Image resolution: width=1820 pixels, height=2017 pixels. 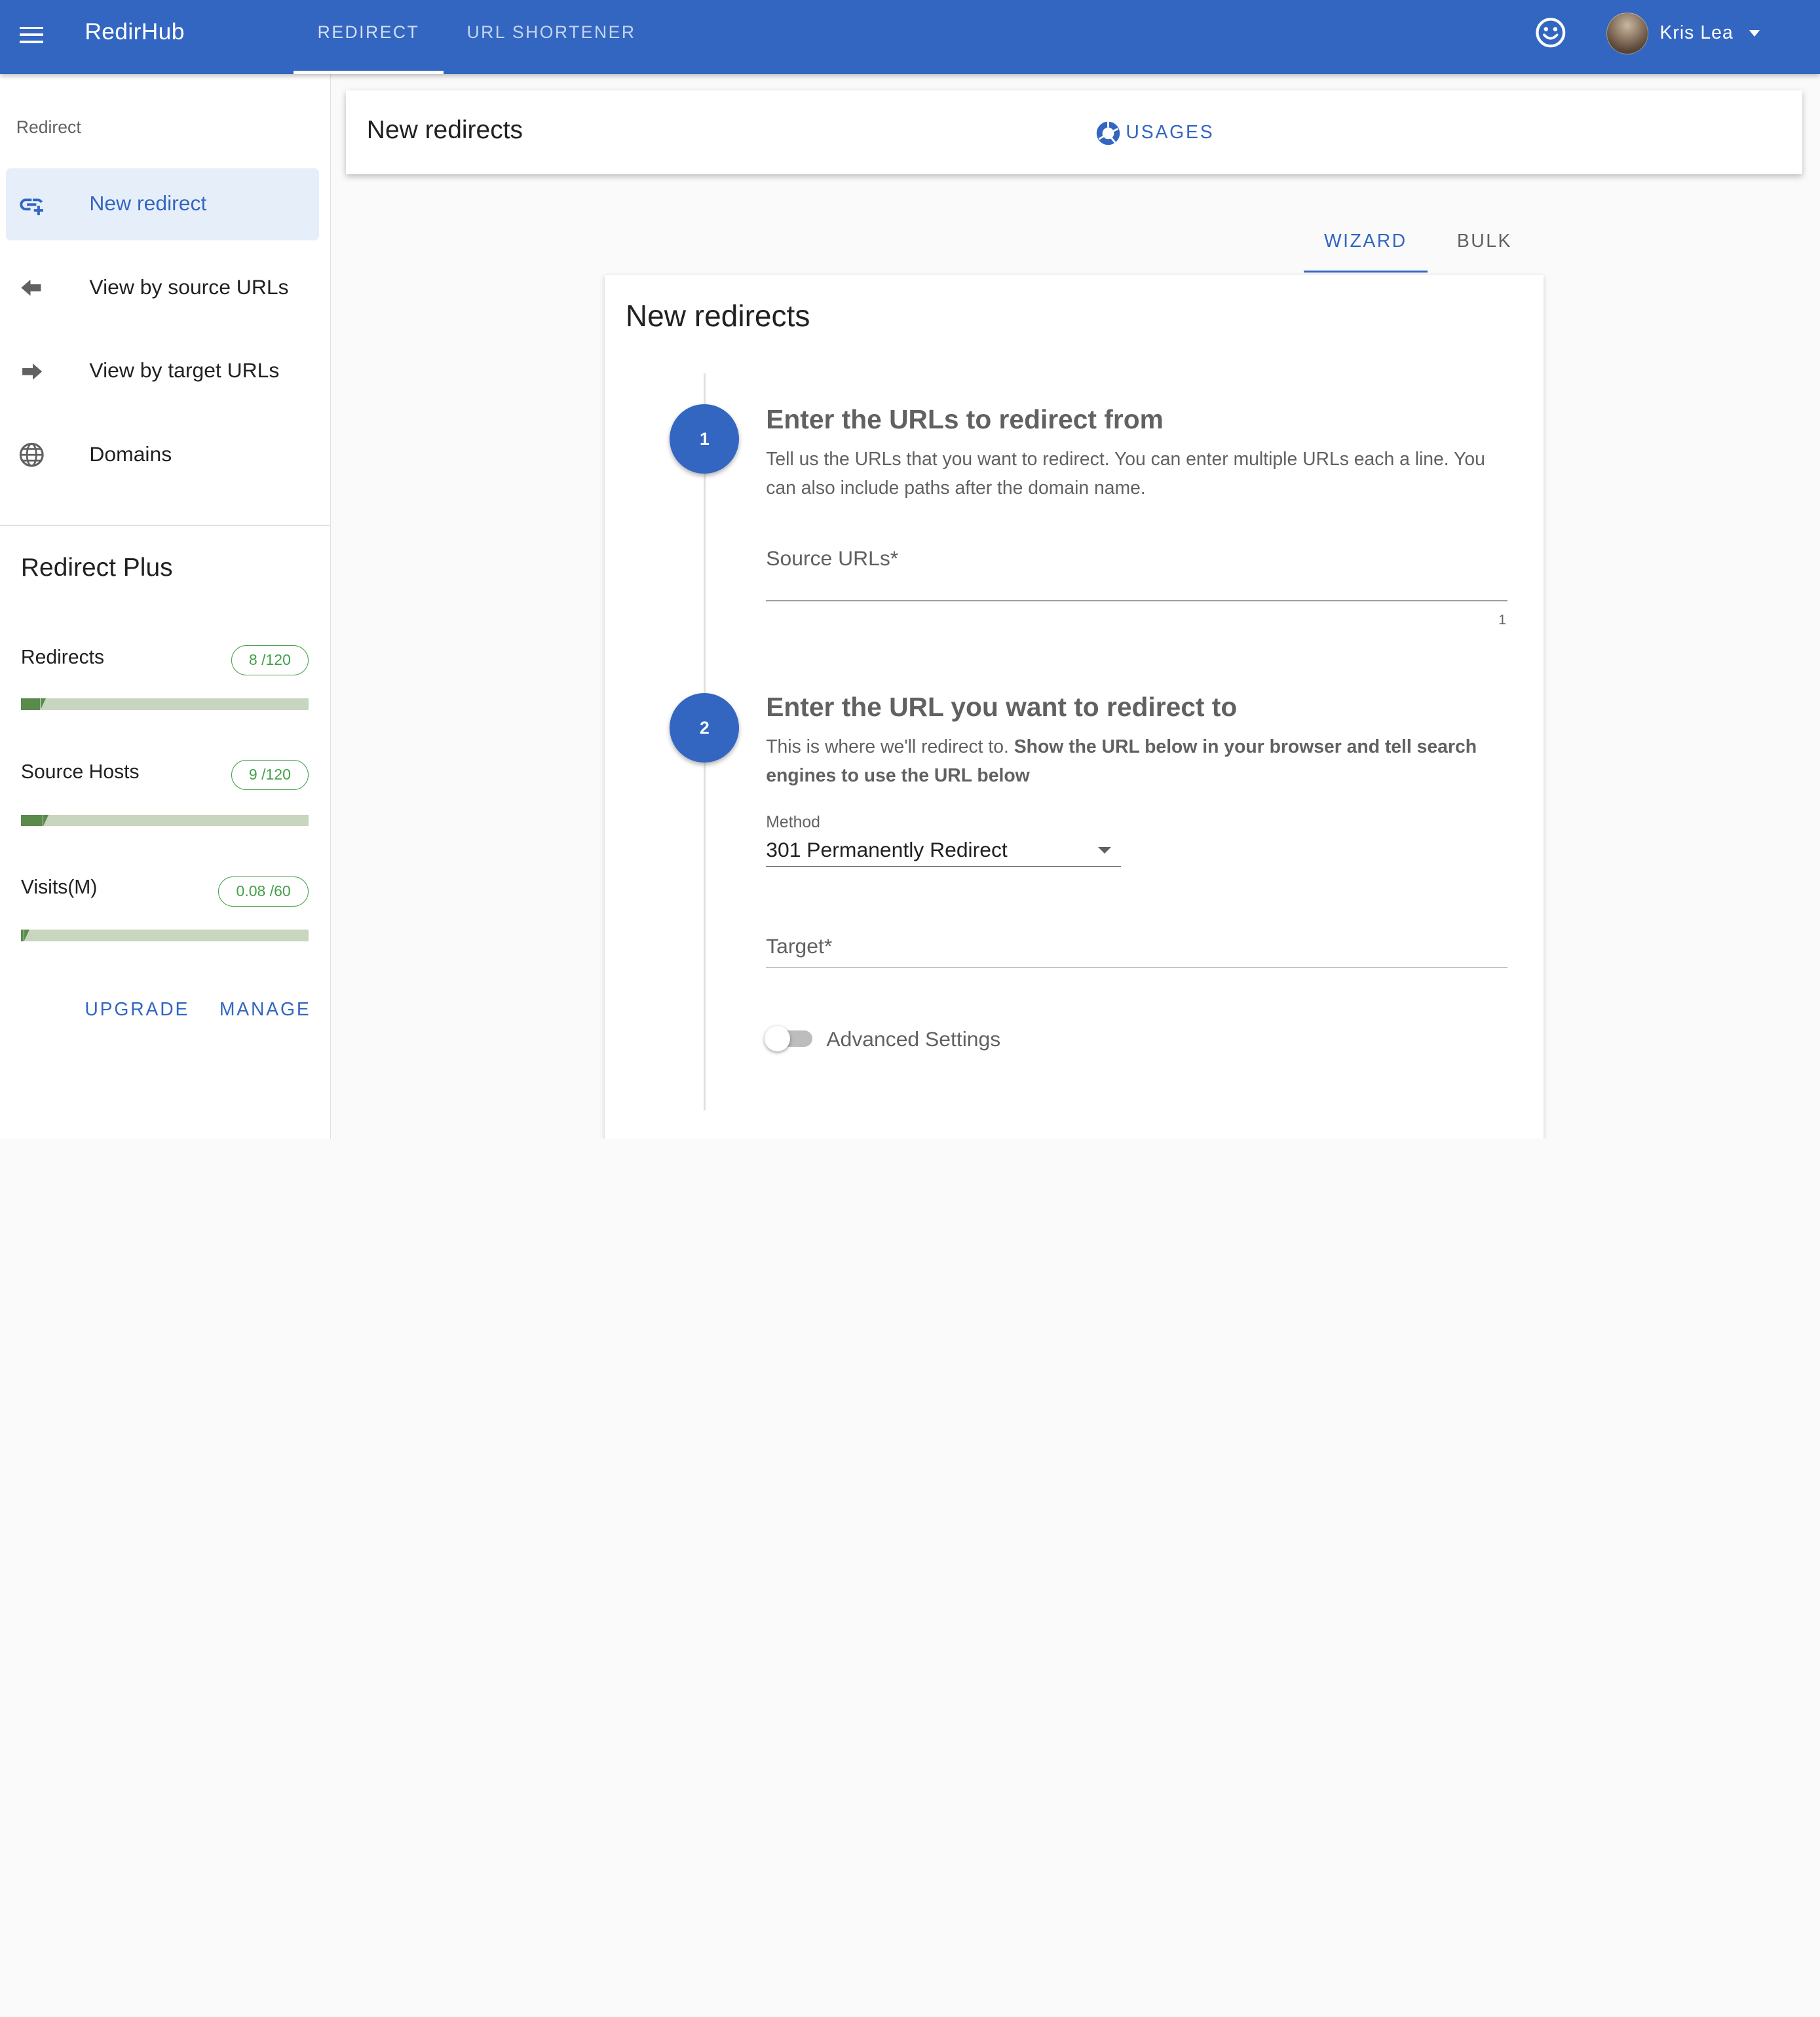 I want to click on tab-bulk: BULK, so click(x=1485, y=244).